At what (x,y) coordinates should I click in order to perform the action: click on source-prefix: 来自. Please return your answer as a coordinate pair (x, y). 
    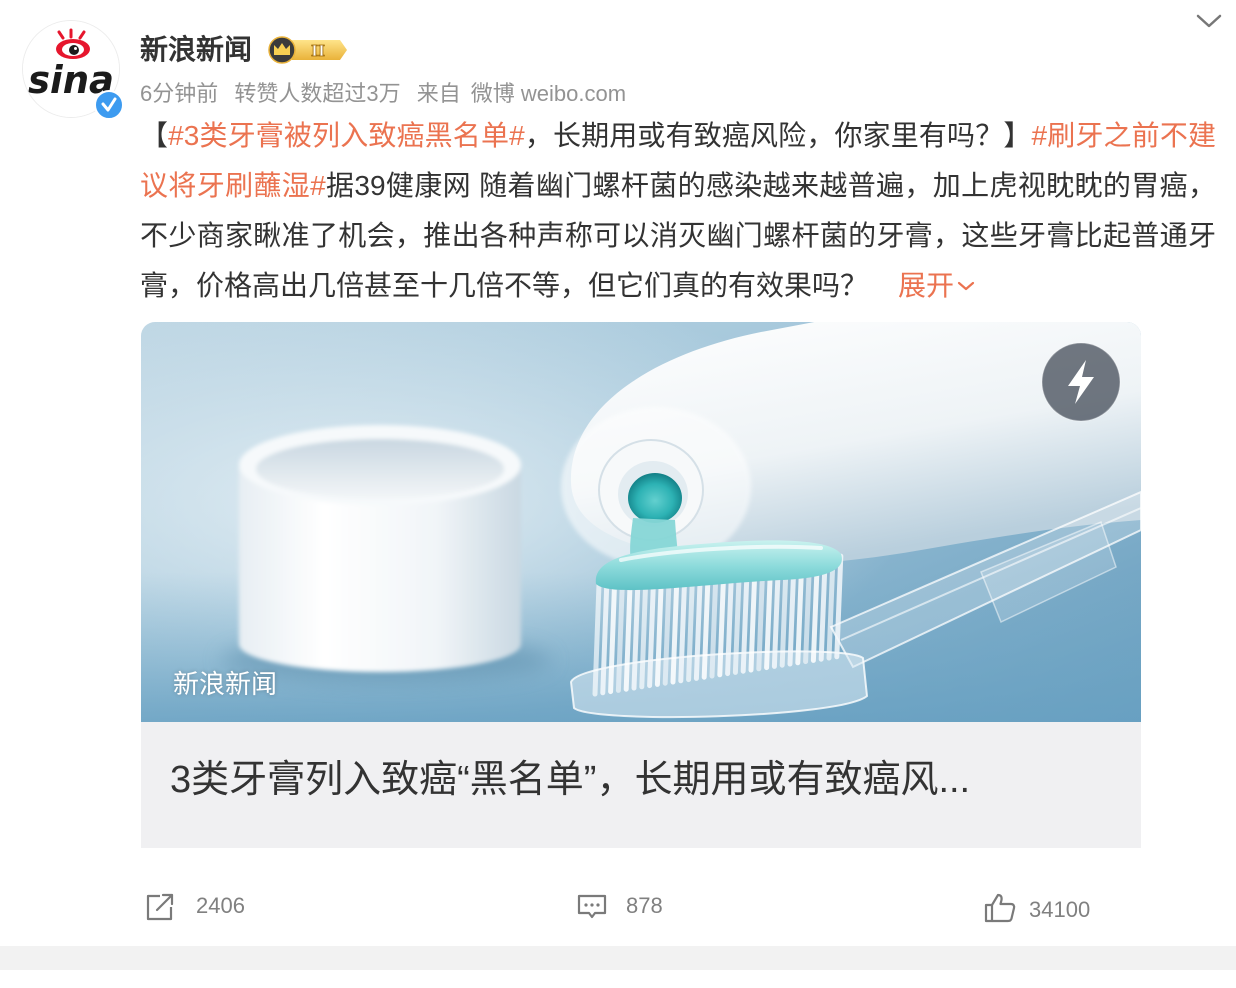
    Looking at the image, I should click on (438, 93).